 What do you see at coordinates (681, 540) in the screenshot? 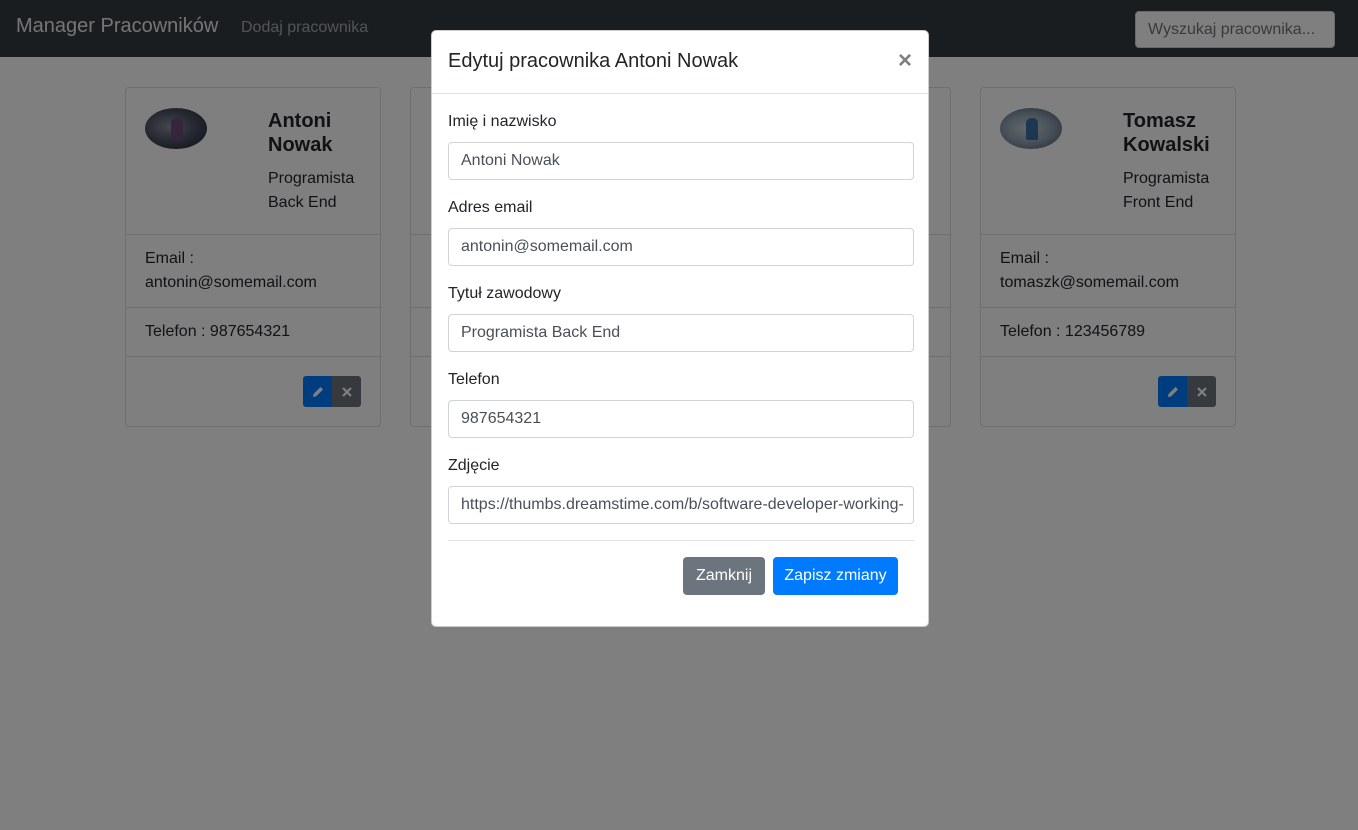
I see `modal-footer-divider` at bounding box center [681, 540].